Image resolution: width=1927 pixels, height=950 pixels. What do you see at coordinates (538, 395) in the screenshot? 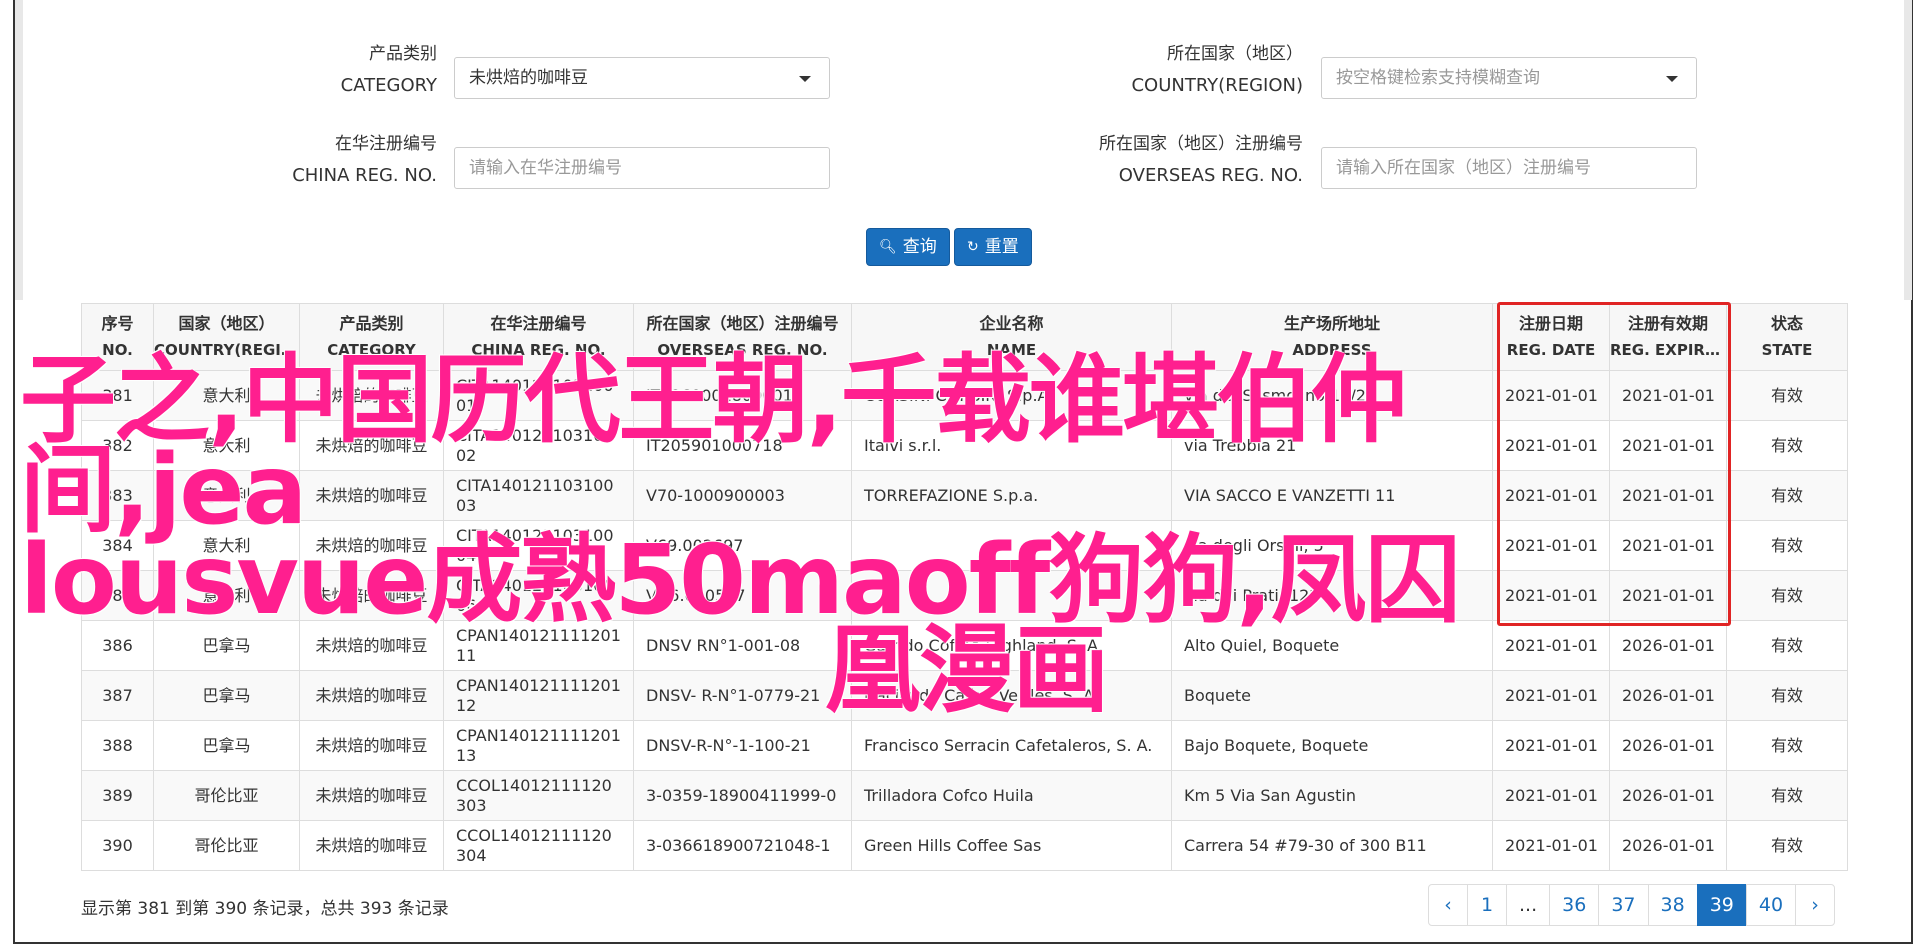
I see `cell-china-reg: CITA14012110310001` at bounding box center [538, 395].